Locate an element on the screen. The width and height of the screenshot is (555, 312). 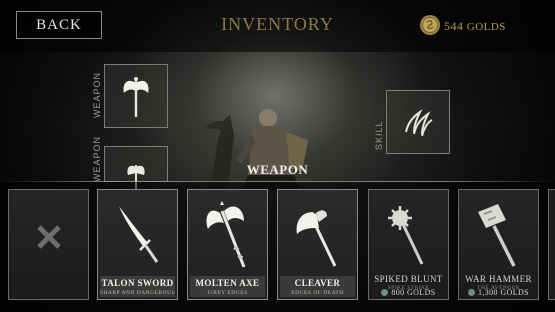
item-price: 800 GOLDS is located at coordinates (408, 292).